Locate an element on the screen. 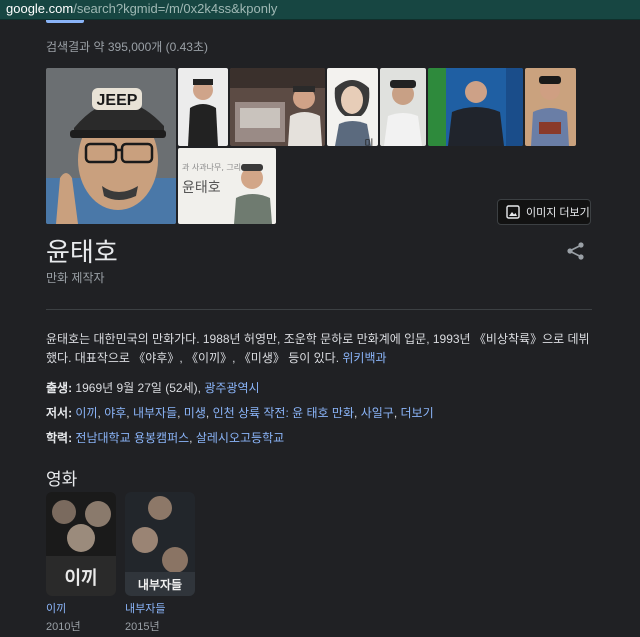 The width and height of the screenshot is (640, 637). fact-education-label: 학력: is located at coordinates (59, 438).